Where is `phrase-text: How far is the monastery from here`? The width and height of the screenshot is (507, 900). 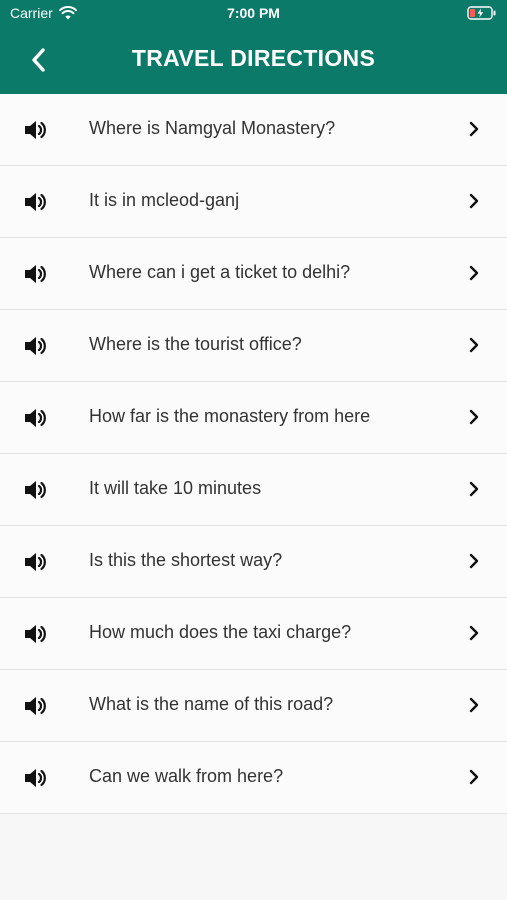 phrase-text: How far is the monastery from here is located at coordinates (230, 416).